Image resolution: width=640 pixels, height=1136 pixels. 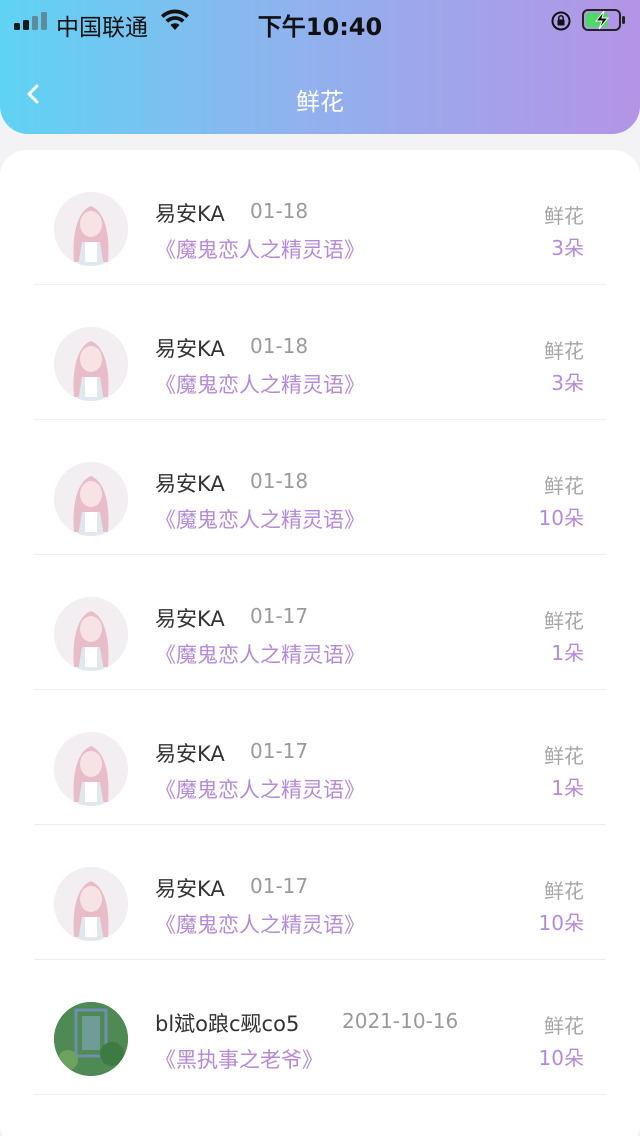 I want to click on book-title: 《黑执事之老爷》, so click(x=239, y=1059).